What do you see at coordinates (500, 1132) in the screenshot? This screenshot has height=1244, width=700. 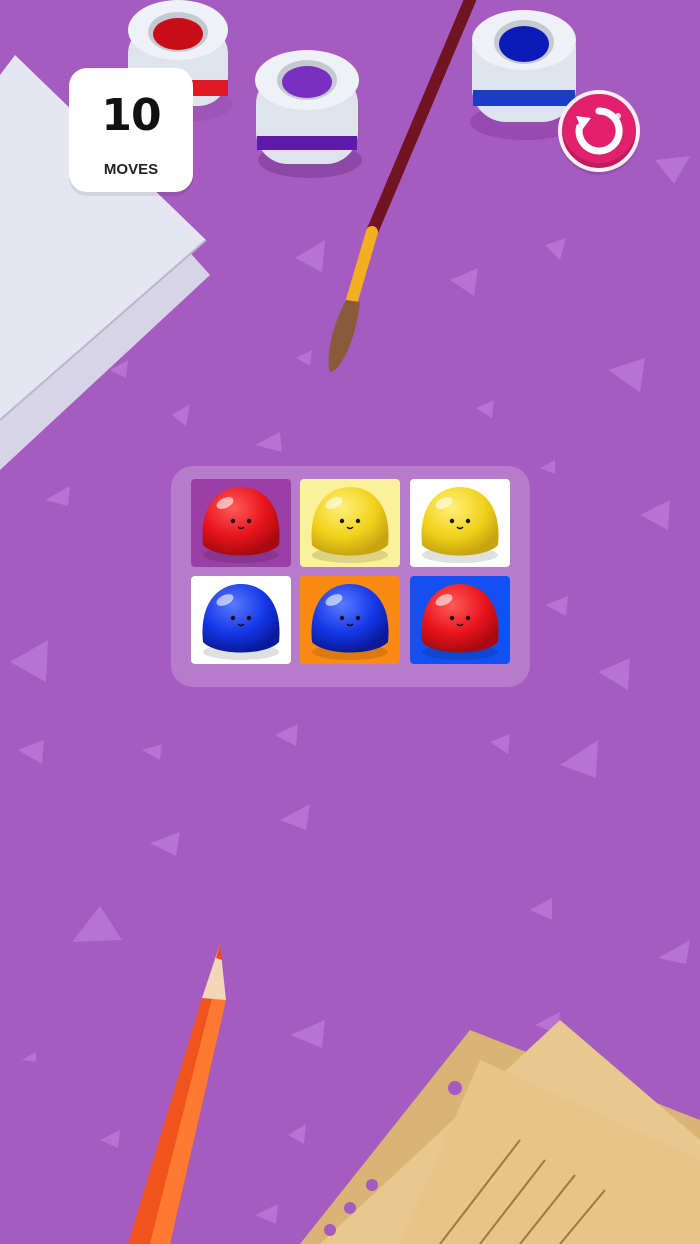 I see `notebook-papers` at bounding box center [500, 1132].